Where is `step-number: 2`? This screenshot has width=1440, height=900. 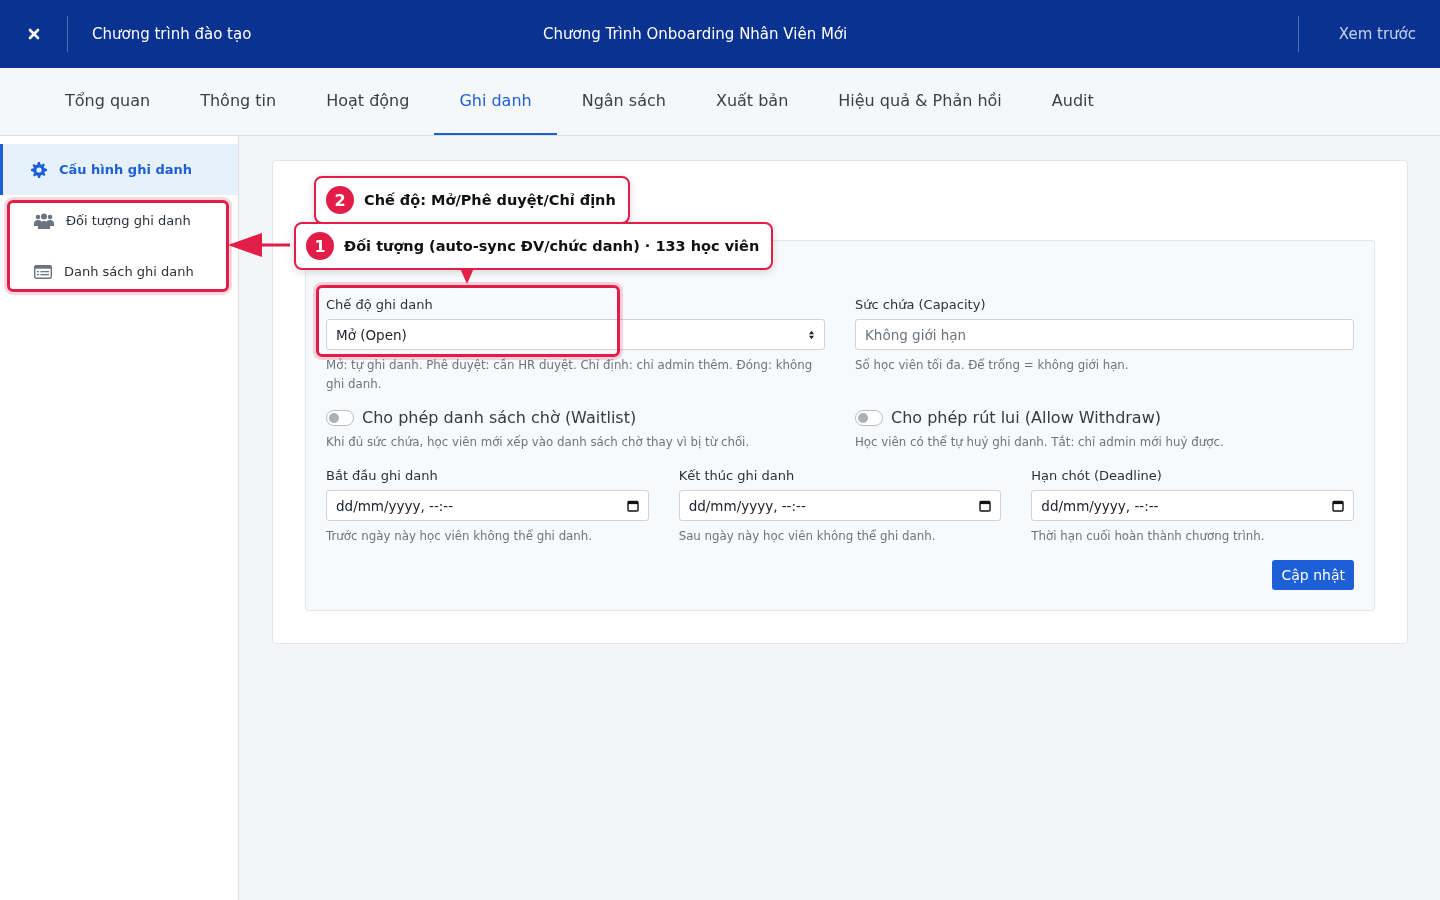 step-number: 2 is located at coordinates (340, 200).